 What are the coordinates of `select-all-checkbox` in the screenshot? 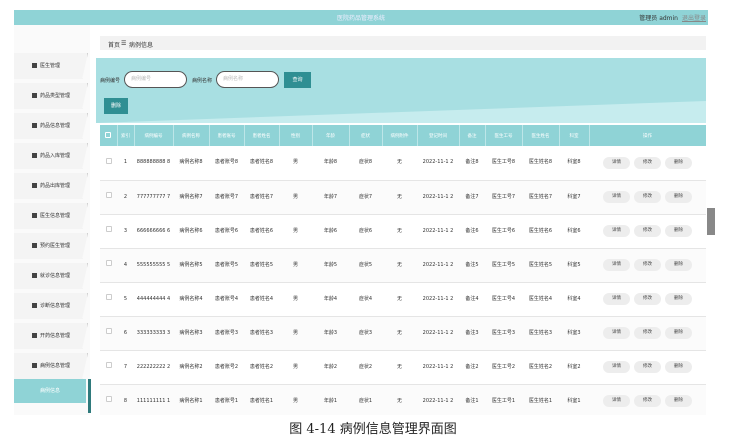 It's located at (109, 135).